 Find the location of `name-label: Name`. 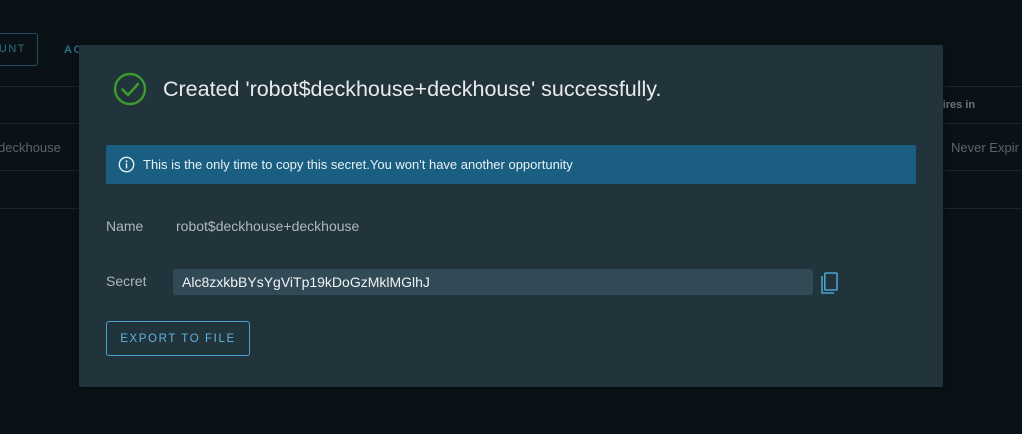

name-label: Name is located at coordinates (125, 226).